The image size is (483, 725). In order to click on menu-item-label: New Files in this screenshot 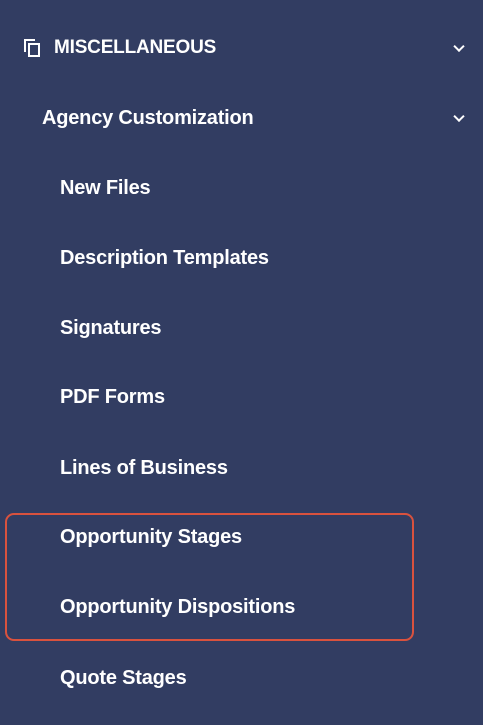, I will do `click(105, 187)`.